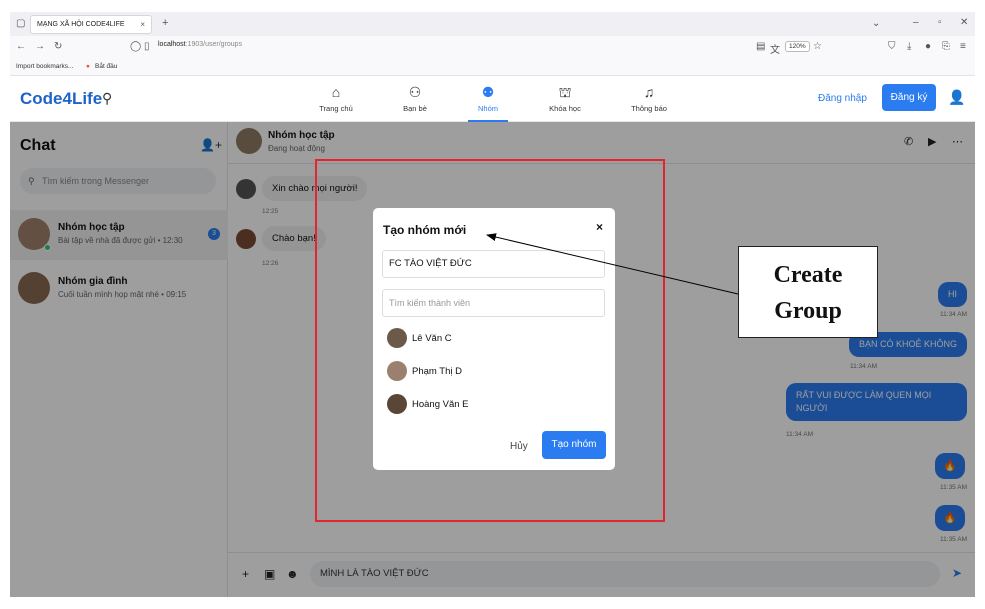  Describe the element at coordinates (808, 275) in the screenshot. I see `callout-line: Create` at that location.